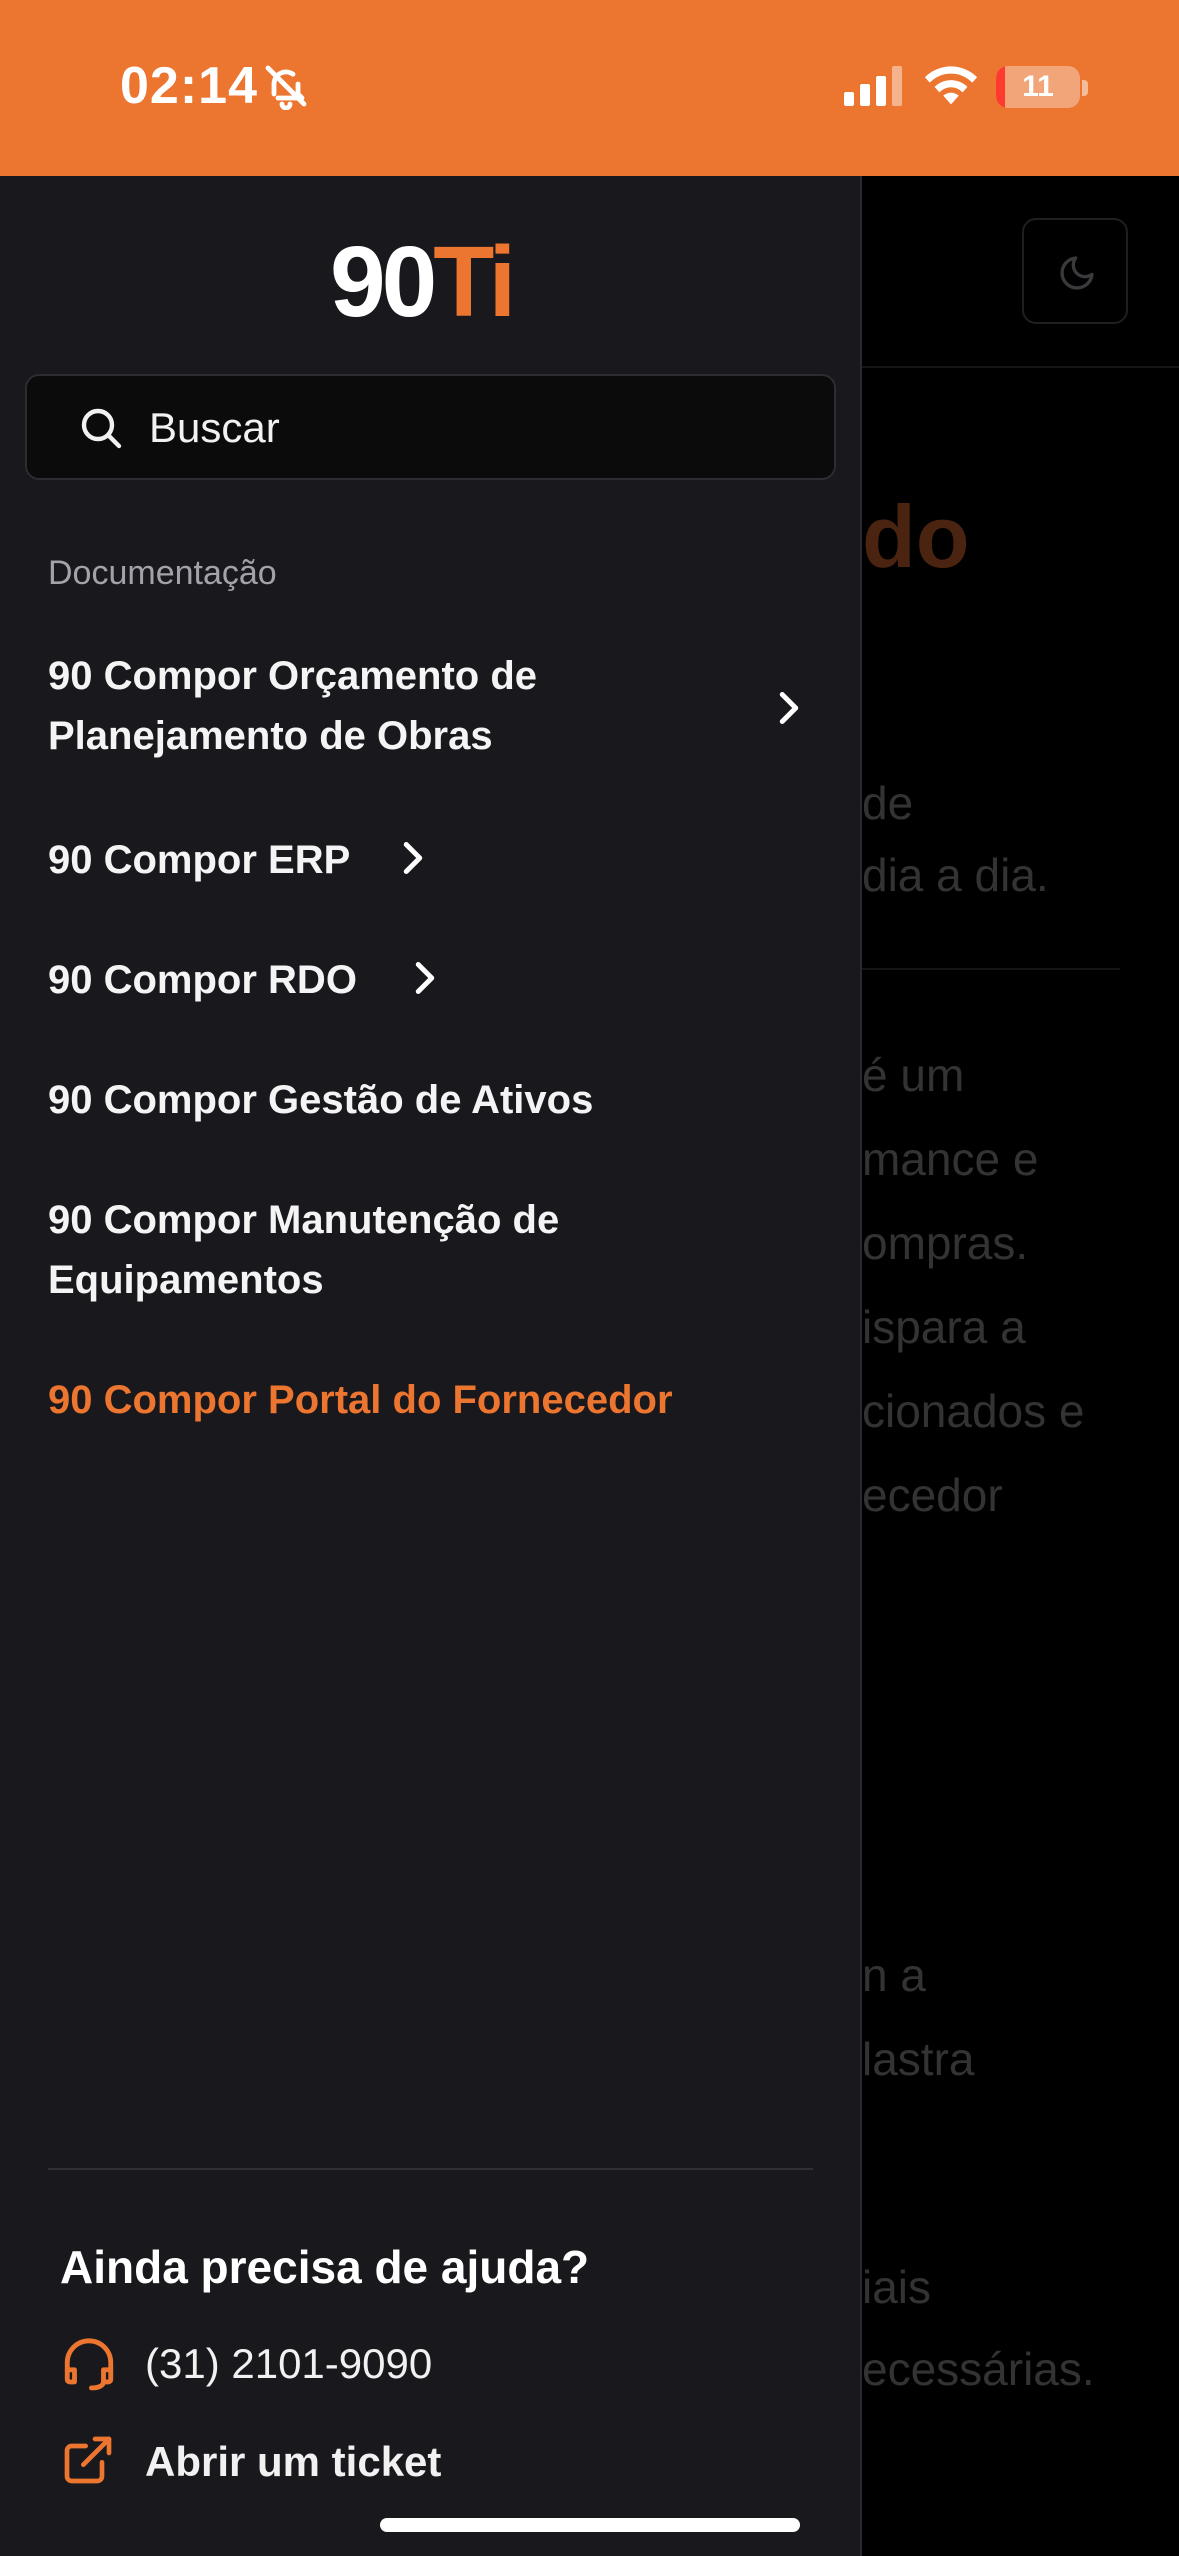  Describe the element at coordinates (897, 2287) in the screenshot. I see `paragraph-fragment: iais` at that location.